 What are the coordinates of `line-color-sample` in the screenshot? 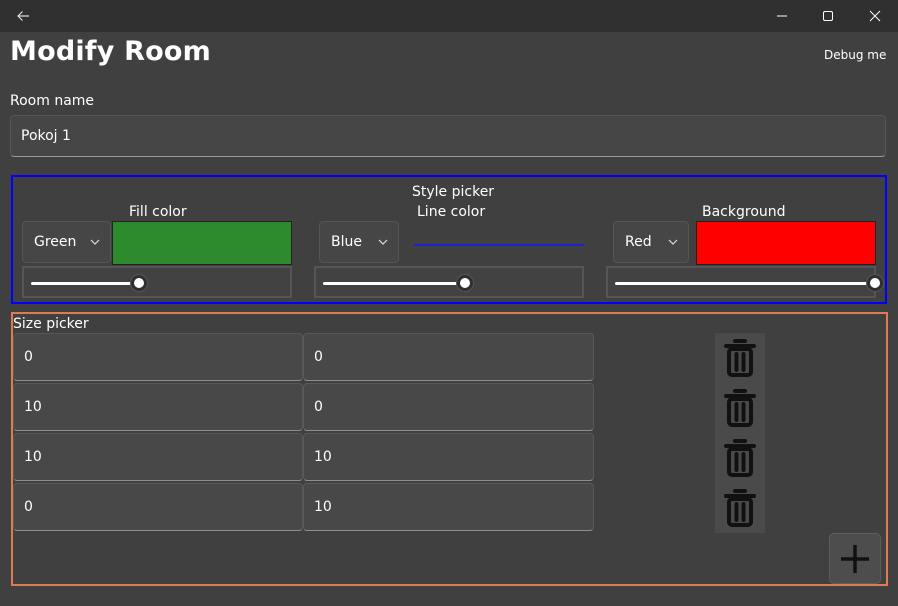 It's located at (499, 245).